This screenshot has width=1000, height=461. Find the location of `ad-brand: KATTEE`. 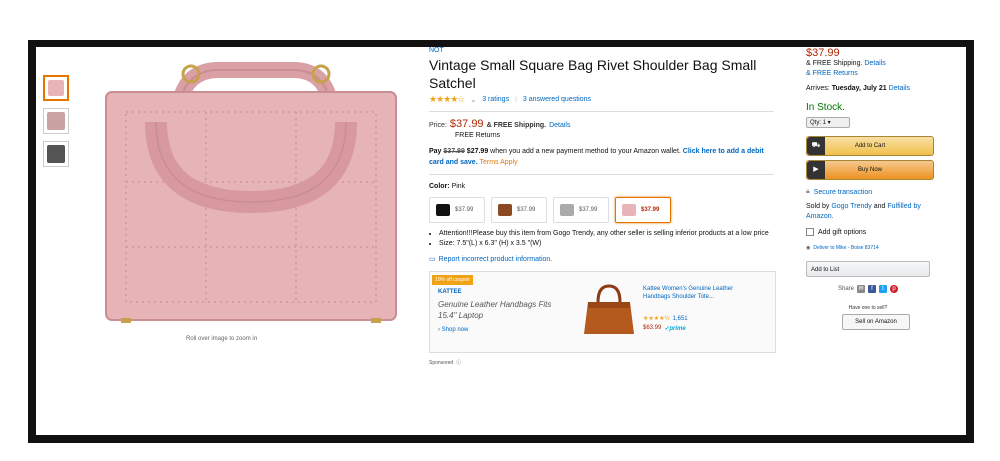

ad-brand: KATTEE is located at coordinates (450, 292).